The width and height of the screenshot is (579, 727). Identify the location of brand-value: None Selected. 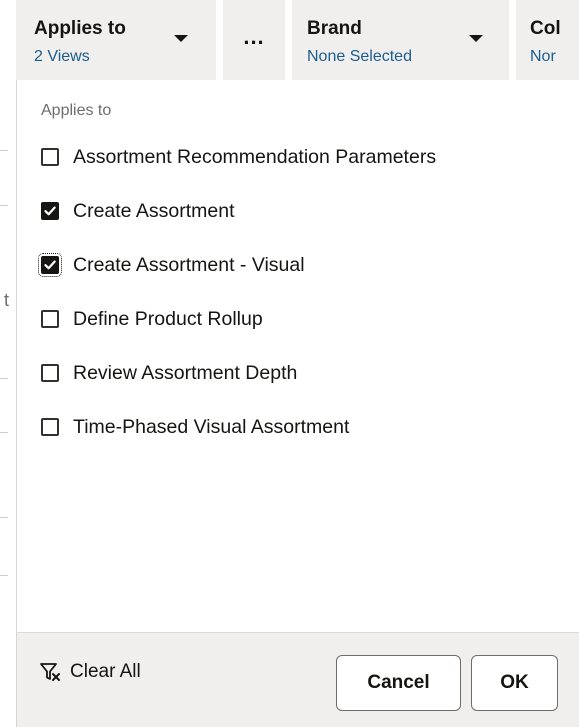
(359, 56).